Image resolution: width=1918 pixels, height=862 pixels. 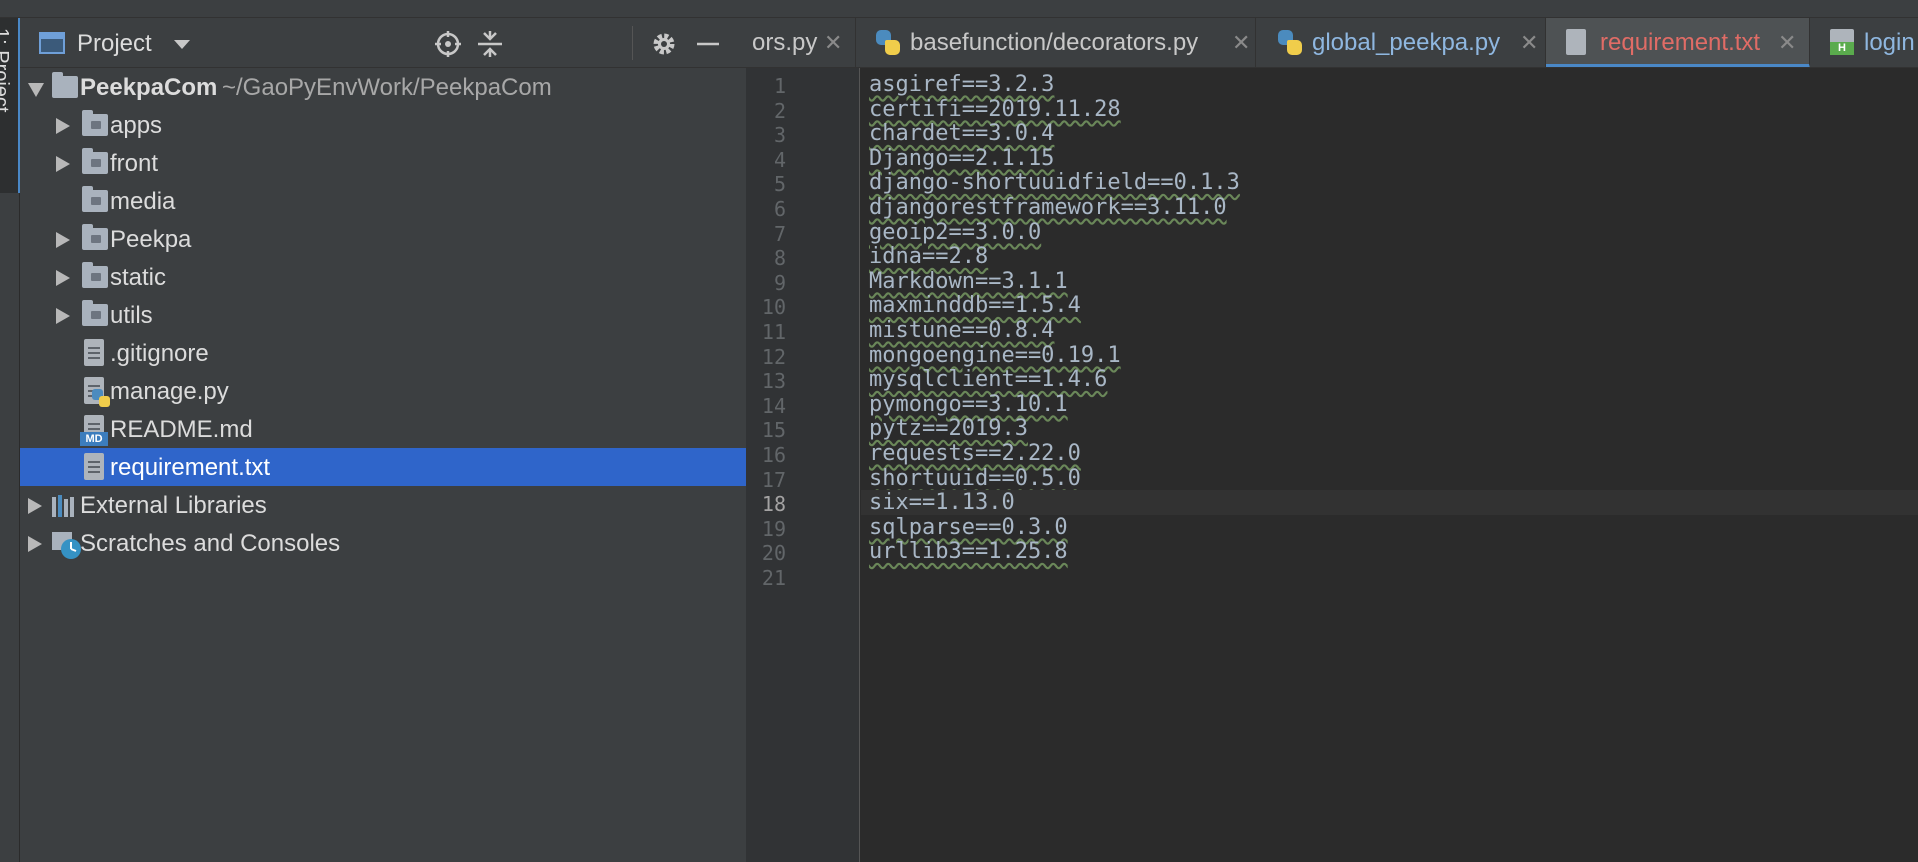 I want to click on code-line: chardet==3.0.4, so click(x=1389, y=133).